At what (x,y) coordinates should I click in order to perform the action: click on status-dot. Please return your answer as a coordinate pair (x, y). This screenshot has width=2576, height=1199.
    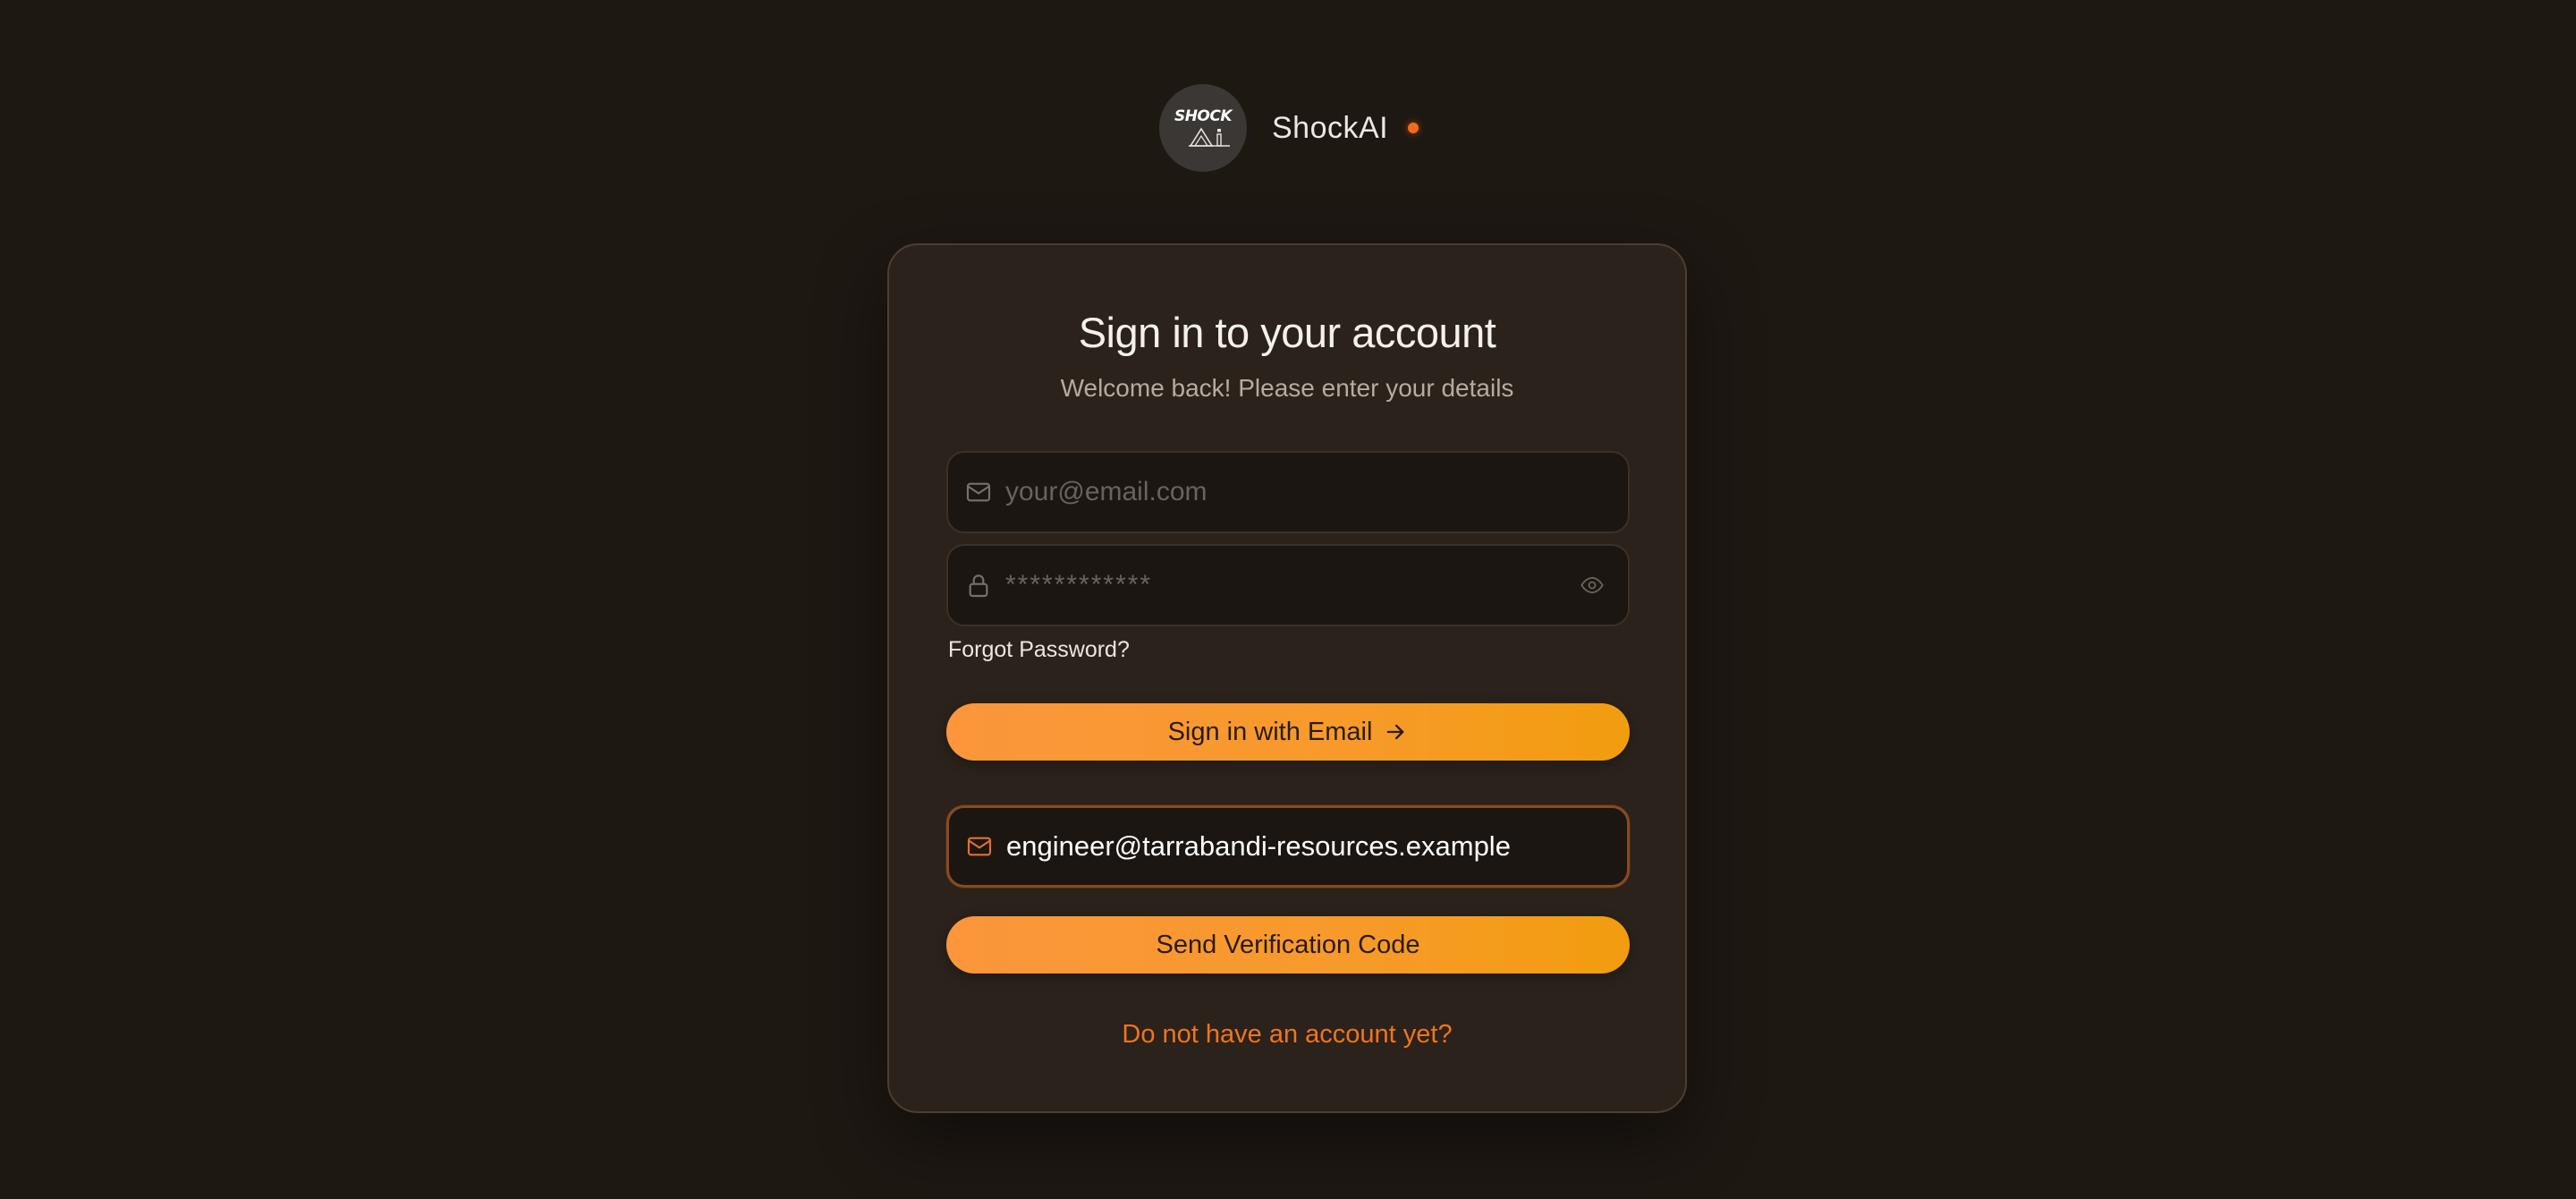
    Looking at the image, I should click on (1413, 128).